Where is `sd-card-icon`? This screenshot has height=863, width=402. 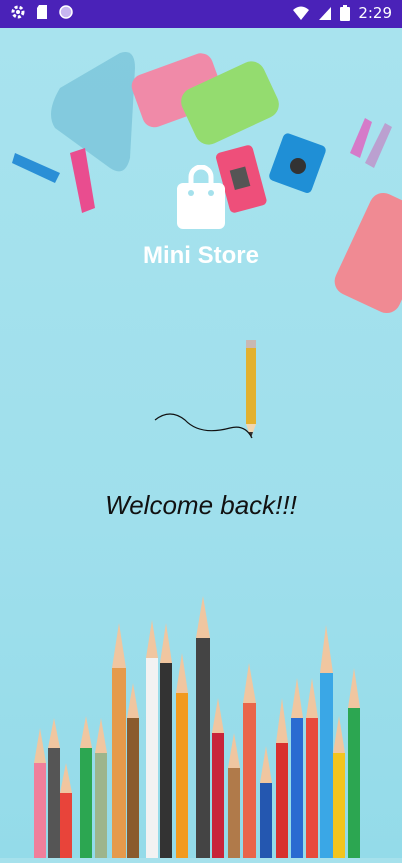 sd-card-icon is located at coordinates (42, 12).